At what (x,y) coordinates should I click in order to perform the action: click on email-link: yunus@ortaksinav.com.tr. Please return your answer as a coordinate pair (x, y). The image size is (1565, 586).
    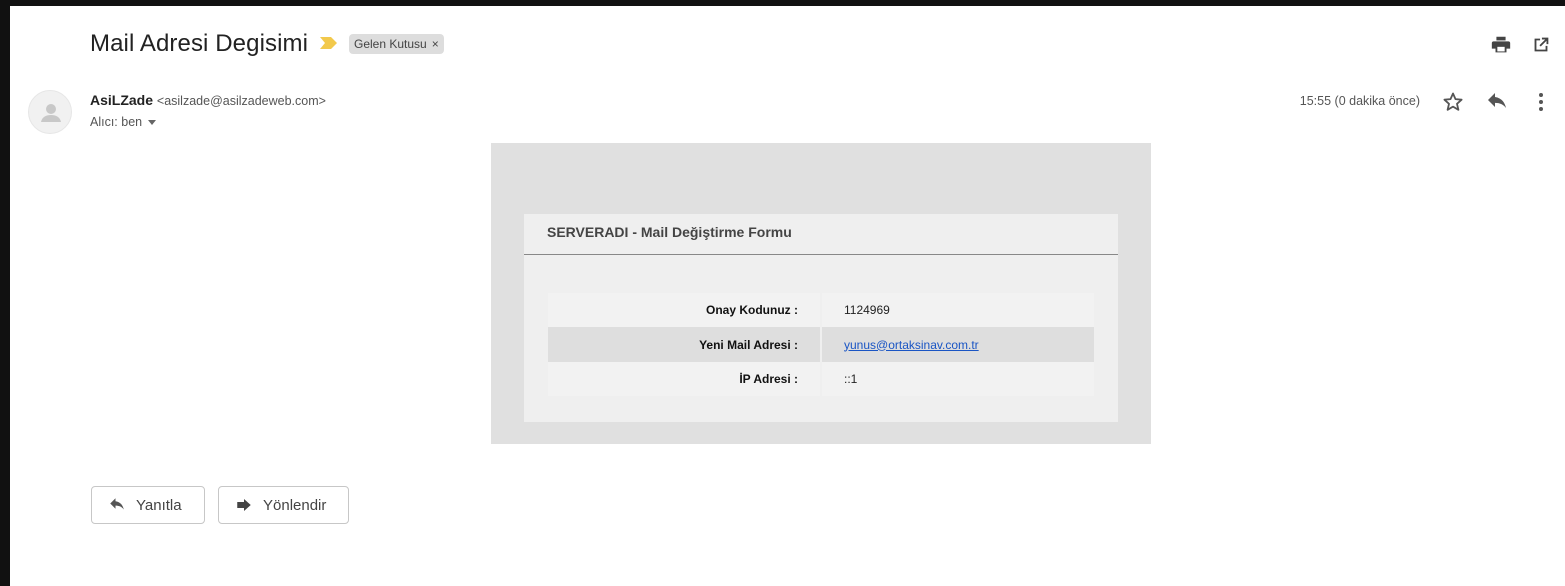
    Looking at the image, I should click on (911, 345).